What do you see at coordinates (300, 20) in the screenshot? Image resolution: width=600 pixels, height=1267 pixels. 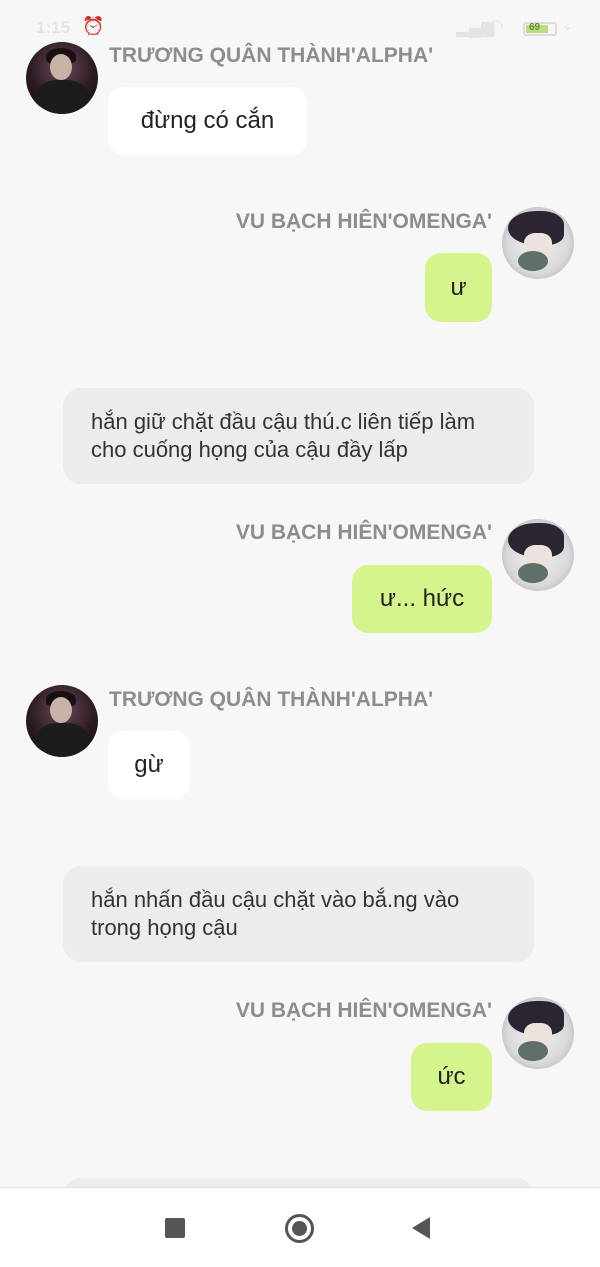 I see `status-bar: 1:15 ⏰ ▂▄▆ ◠ 69 ⚡` at bounding box center [300, 20].